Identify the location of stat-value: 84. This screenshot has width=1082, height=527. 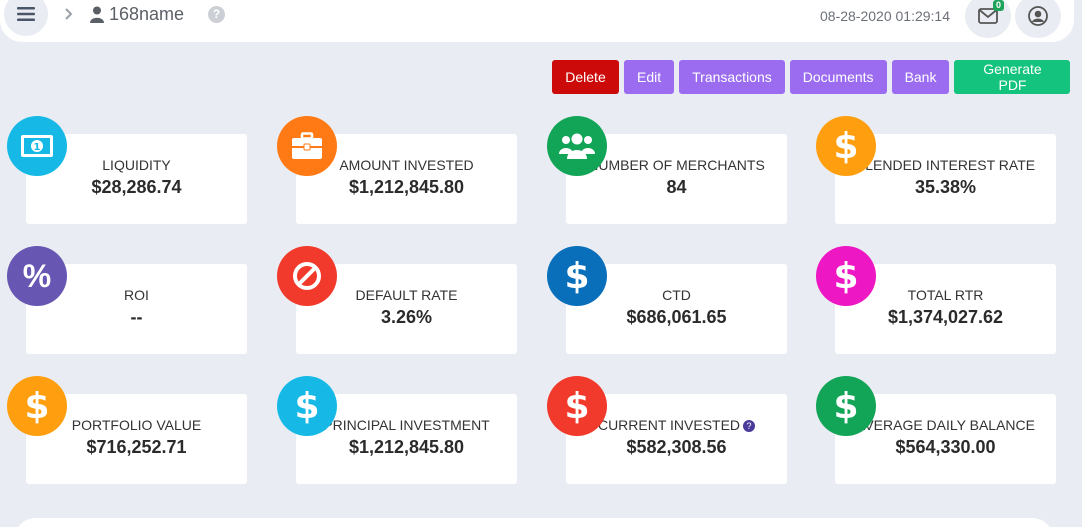
(676, 187).